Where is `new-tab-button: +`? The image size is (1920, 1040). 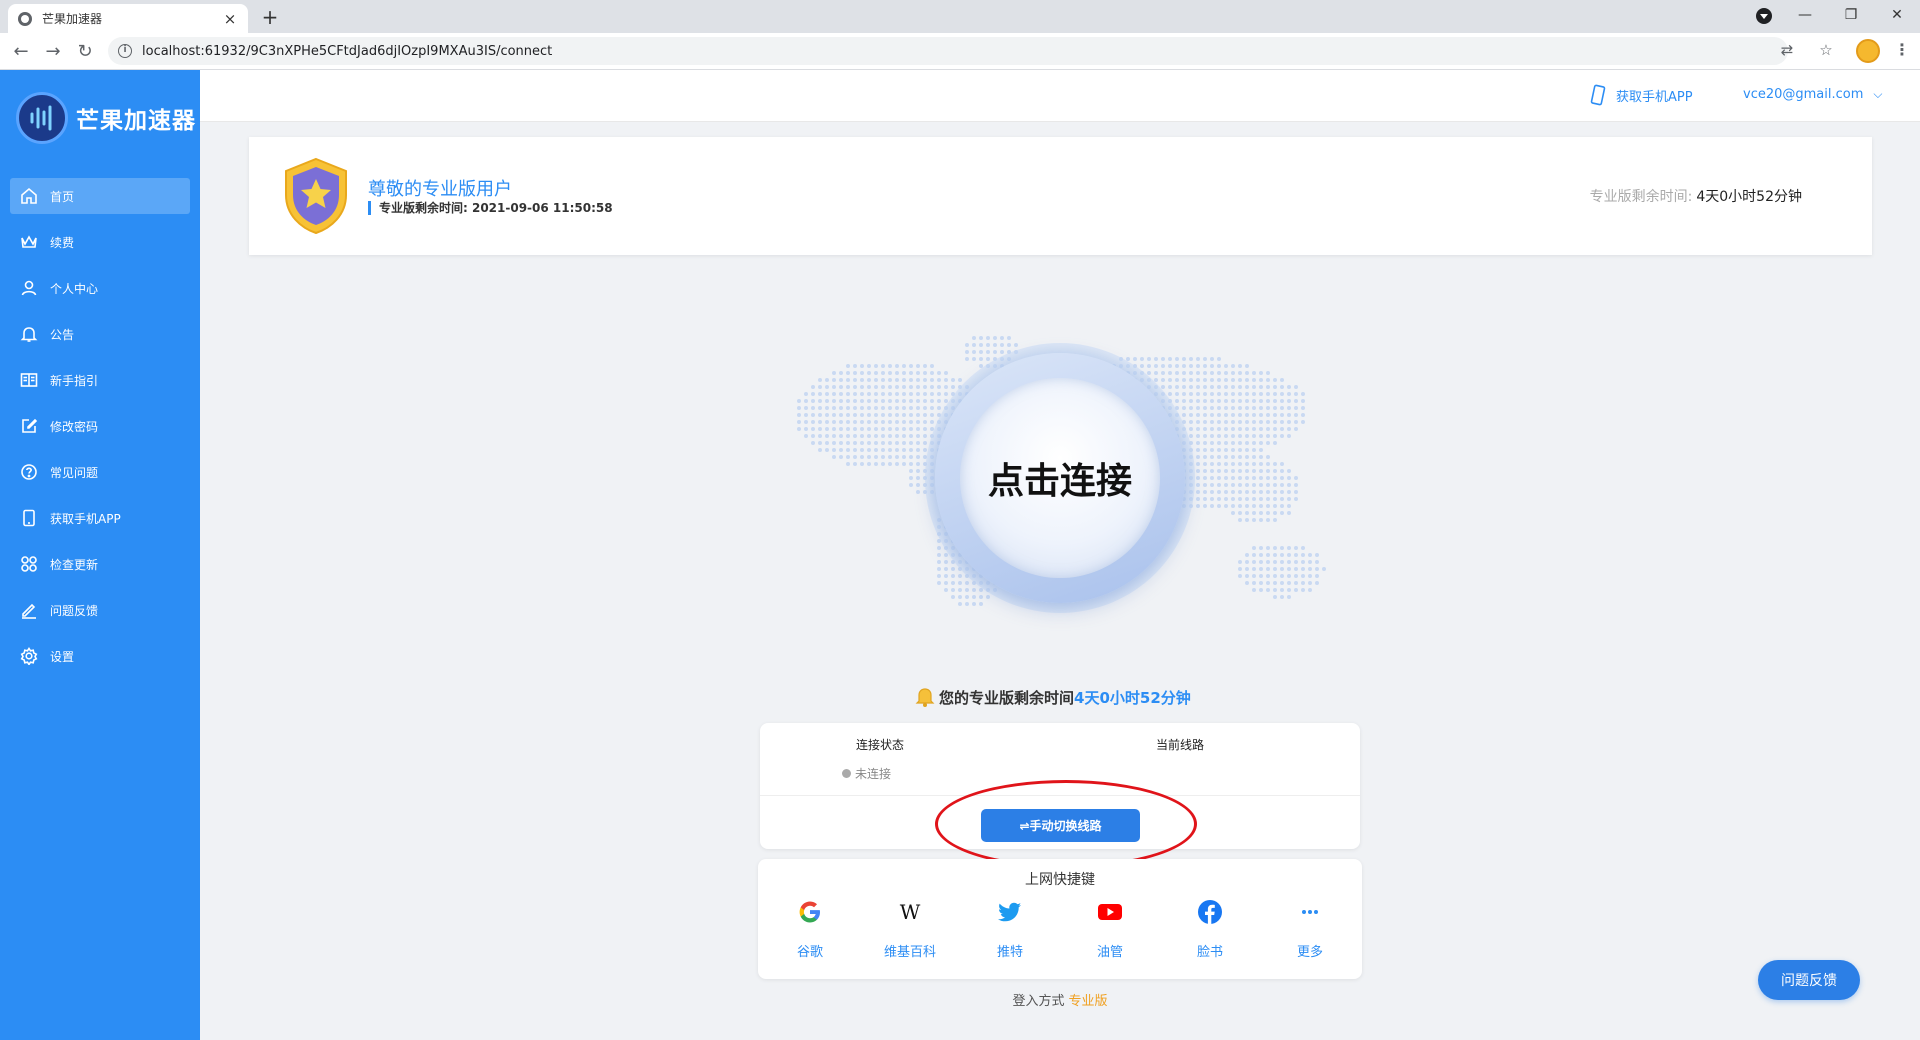
new-tab-button: + is located at coordinates (270, 17).